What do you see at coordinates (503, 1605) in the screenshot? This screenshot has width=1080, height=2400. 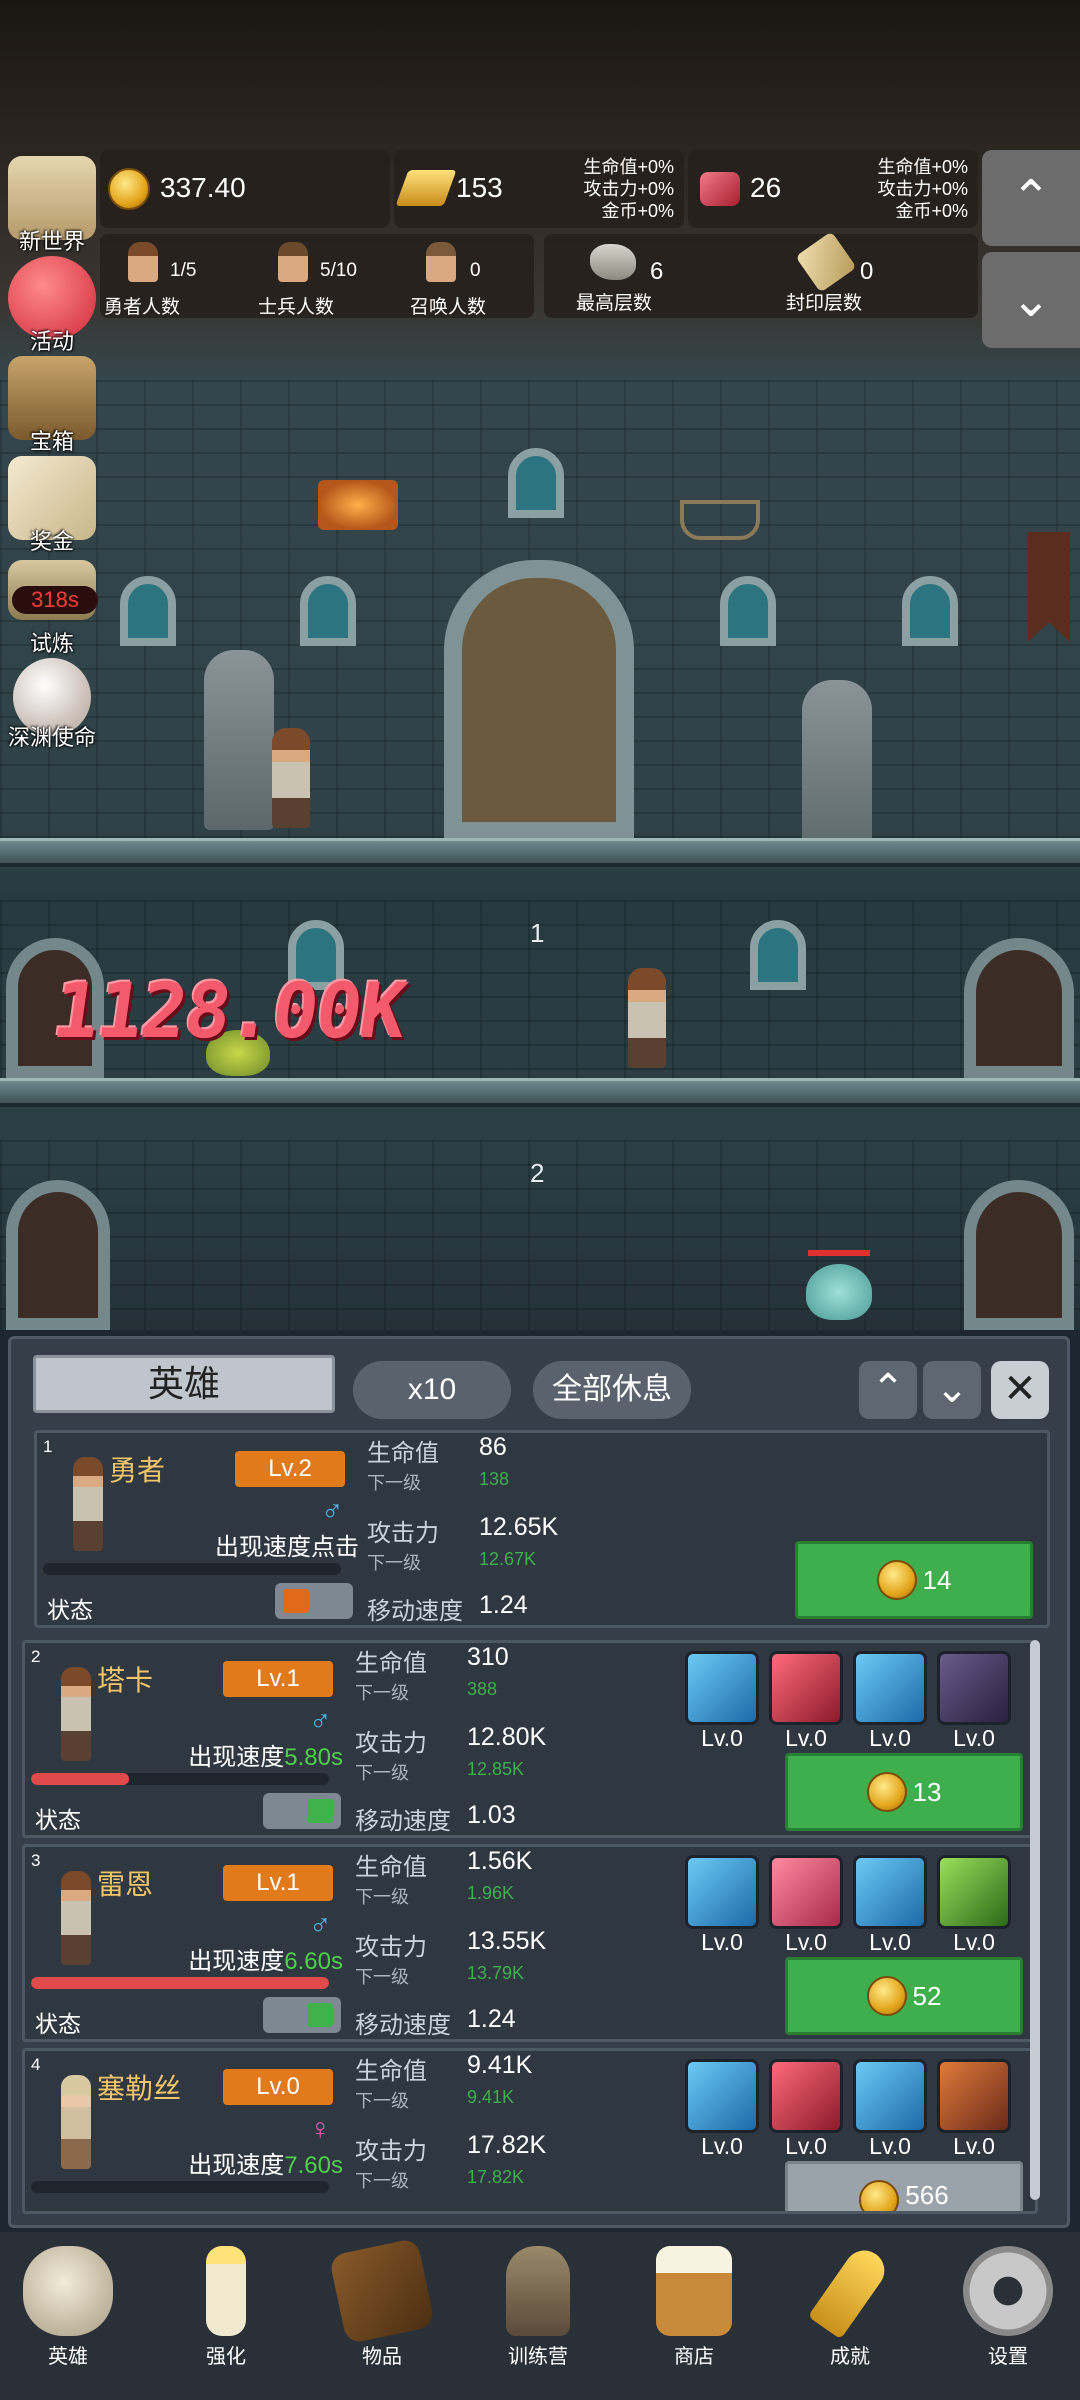 I see `speed-value: 1.24` at bounding box center [503, 1605].